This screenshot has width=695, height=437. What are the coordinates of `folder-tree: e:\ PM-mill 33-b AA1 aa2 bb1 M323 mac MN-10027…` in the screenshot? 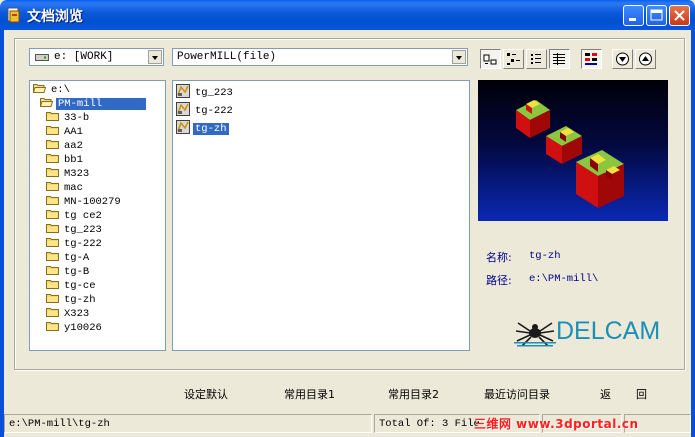 It's located at (97, 215).